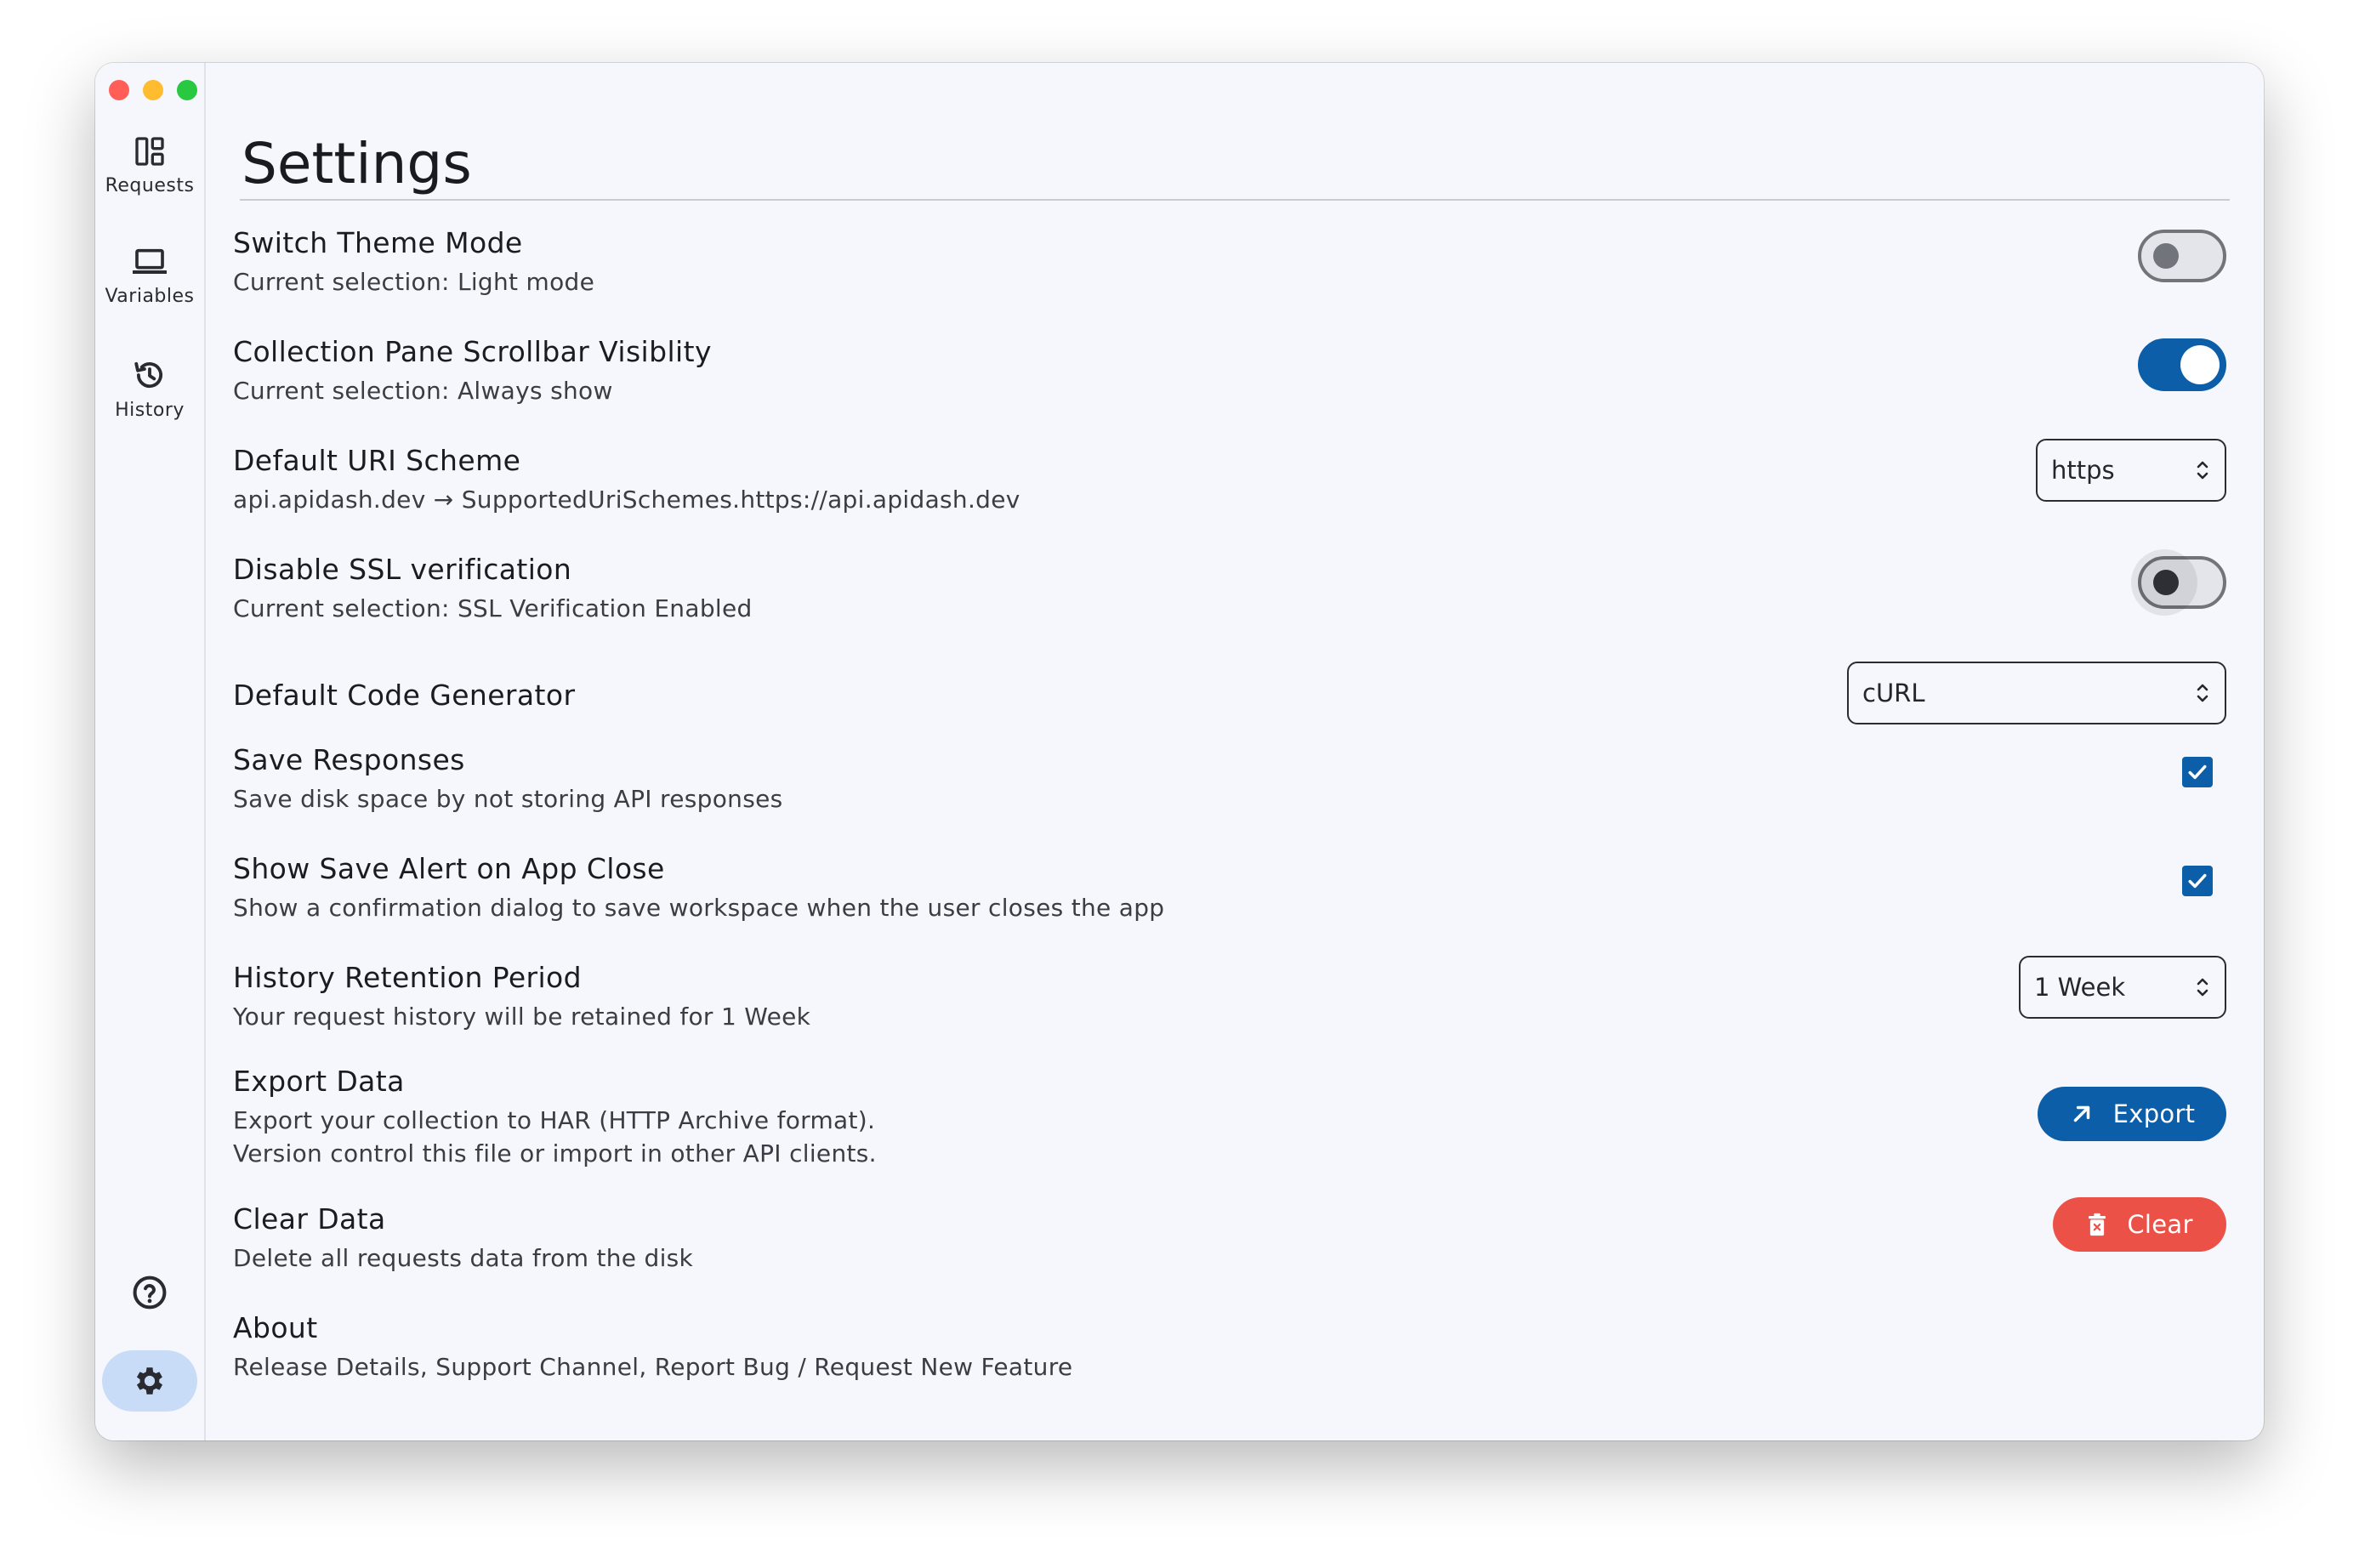  Describe the element at coordinates (149, 151) in the screenshot. I see `dashboard-icon` at that location.